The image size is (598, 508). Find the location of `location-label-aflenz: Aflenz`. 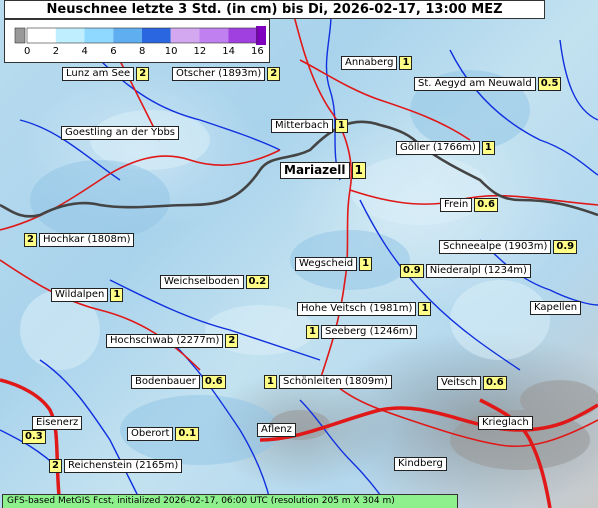

location-label-aflenz: Aflenz is located at coordinates (276, 430).